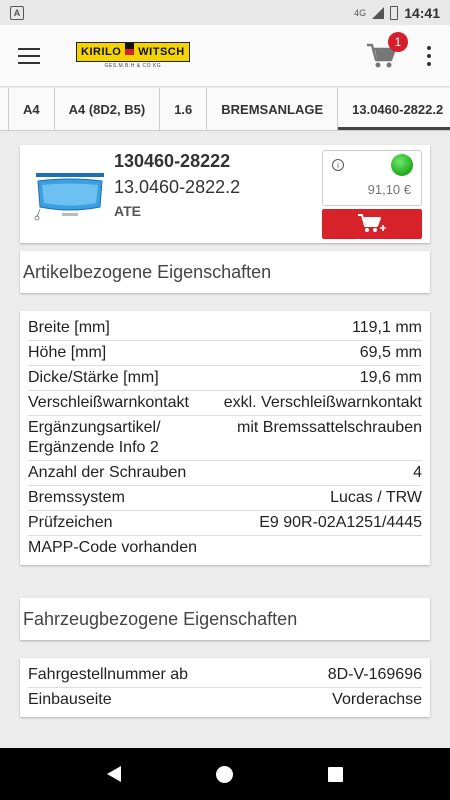 This screenshot has width=450, height=800. Describe the element at coordinates (402, 165) in the screenshot. I see `availability-indicator` at that location.